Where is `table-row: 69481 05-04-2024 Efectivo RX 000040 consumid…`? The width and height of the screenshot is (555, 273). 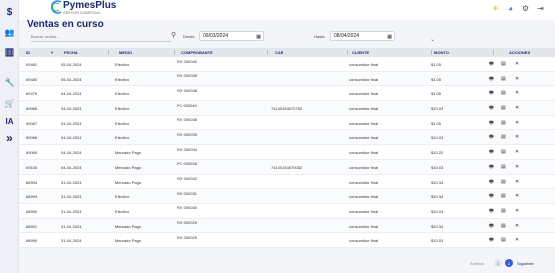 table-row: 69481 05-04-2024 Efectivo RX 000040 consumid… is located at coordinates (287, 64).